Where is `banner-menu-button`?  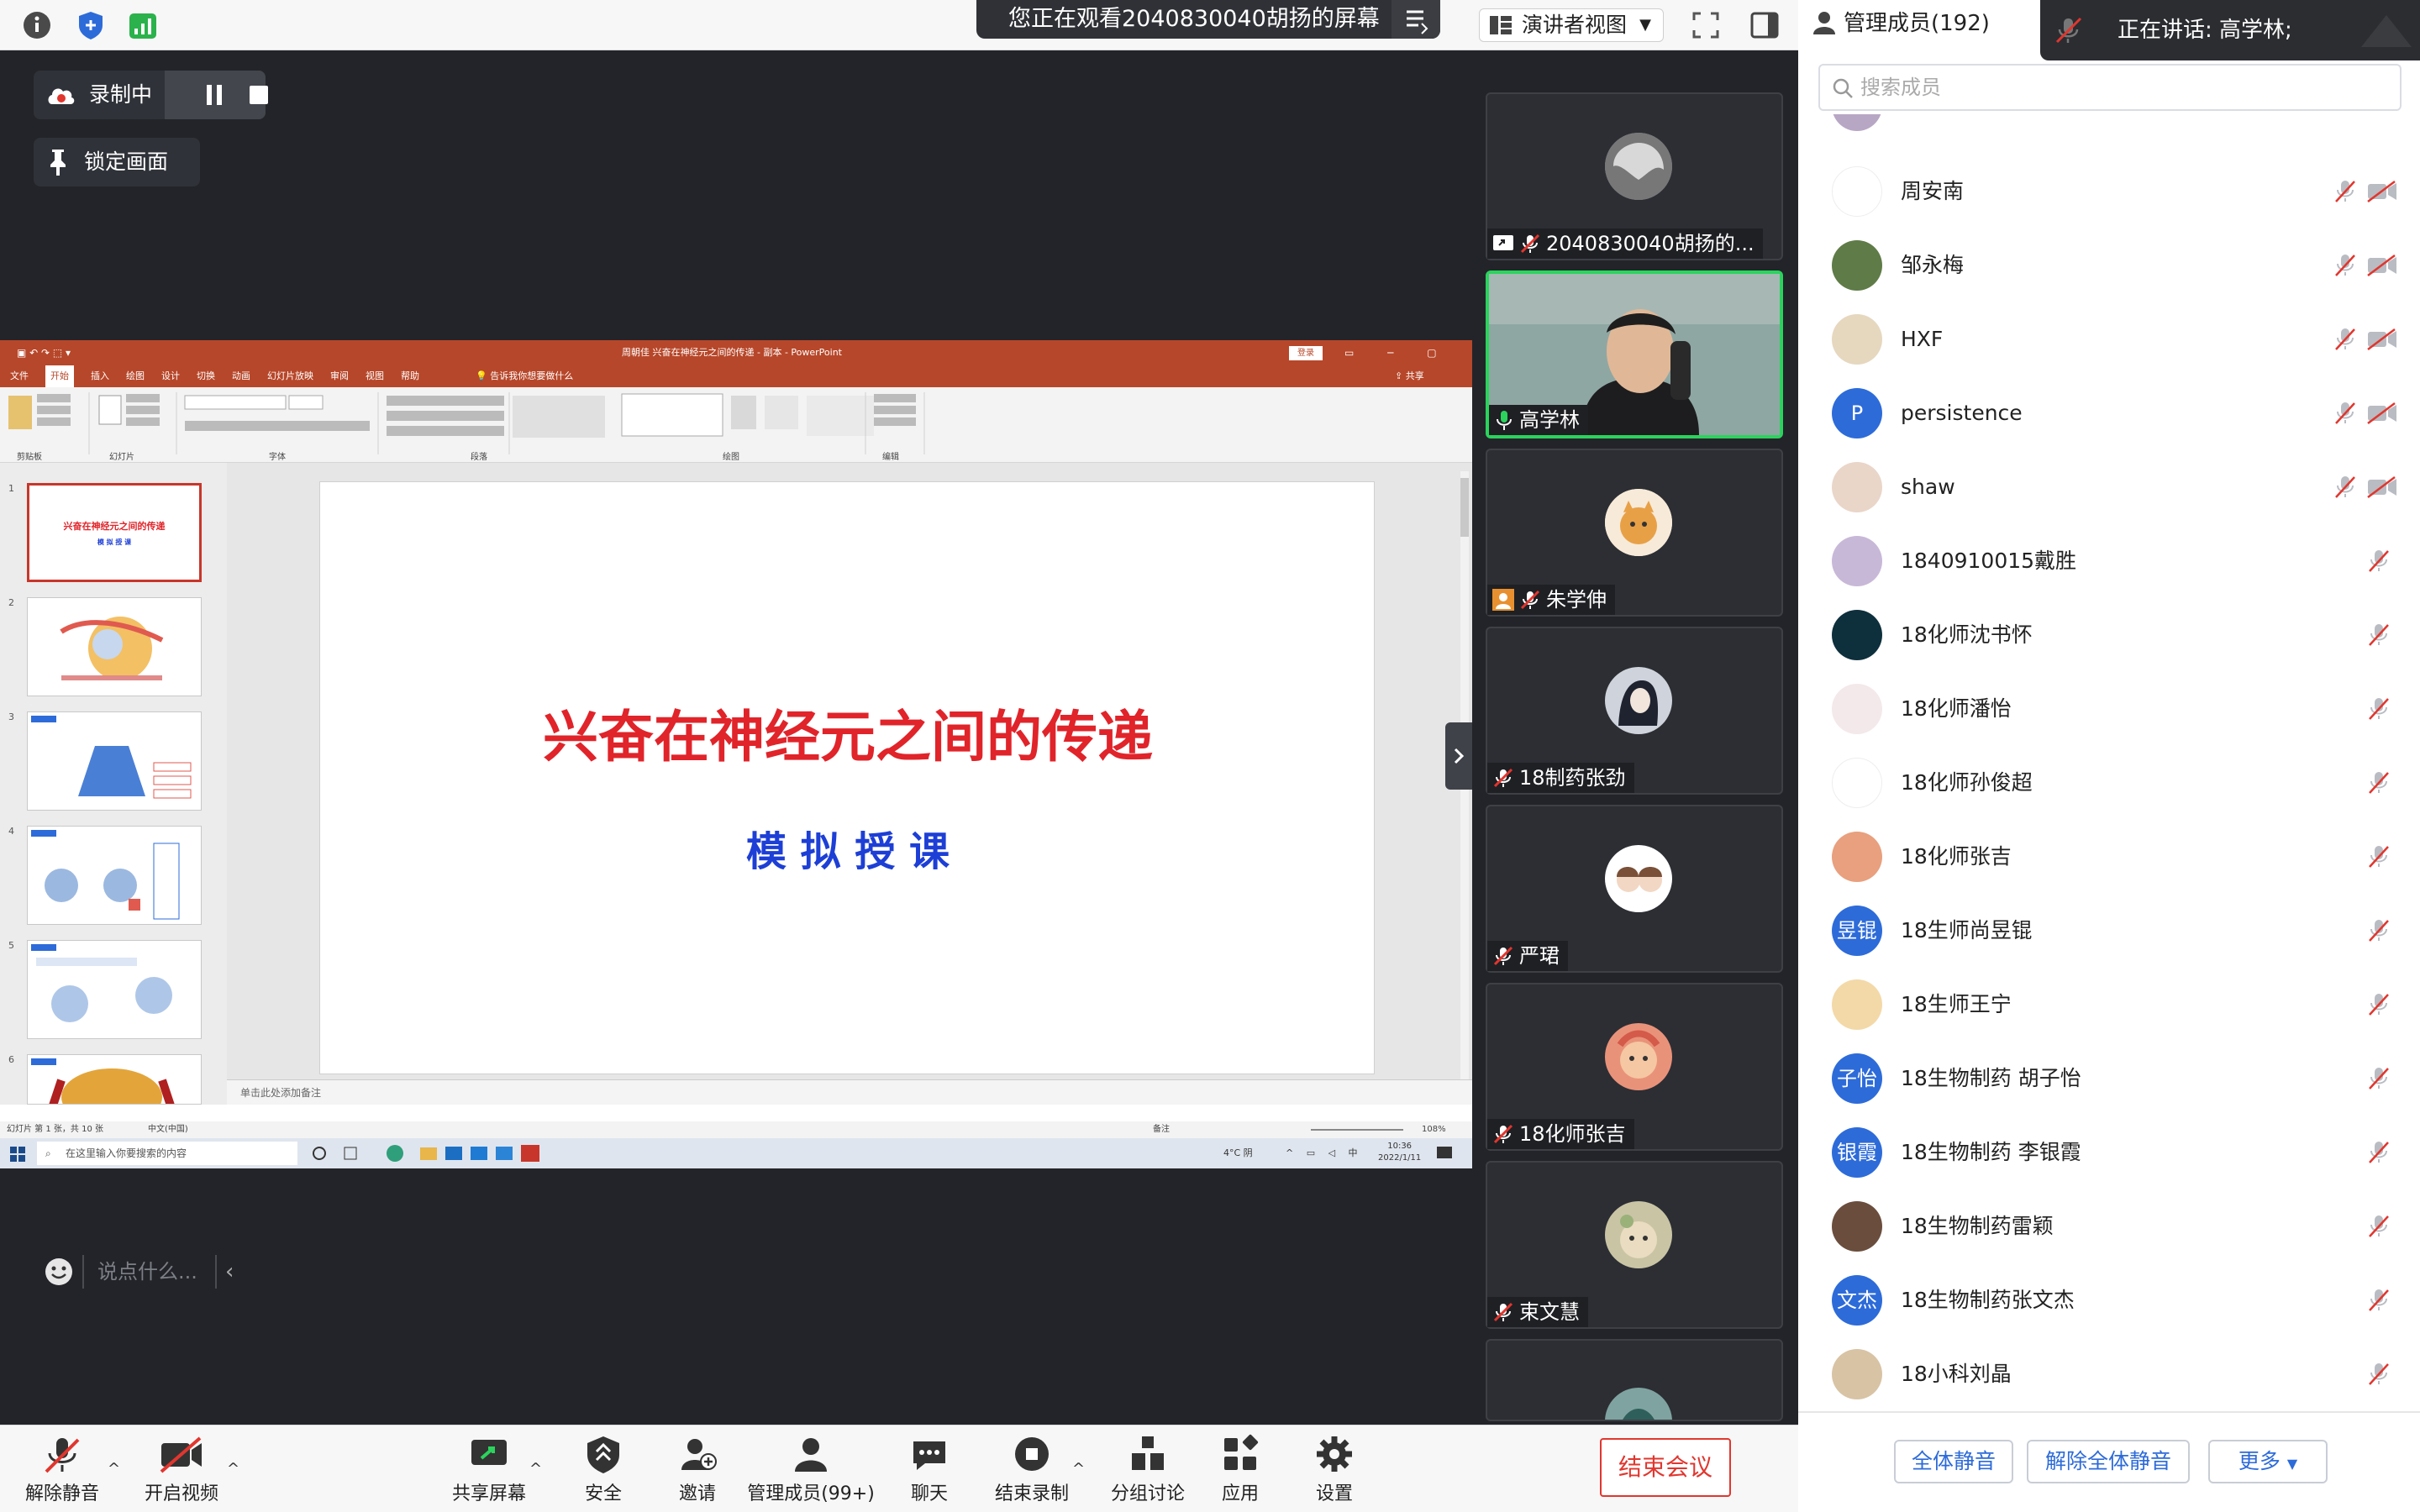 banner-menu-button is located at coordinates (1416, 19).